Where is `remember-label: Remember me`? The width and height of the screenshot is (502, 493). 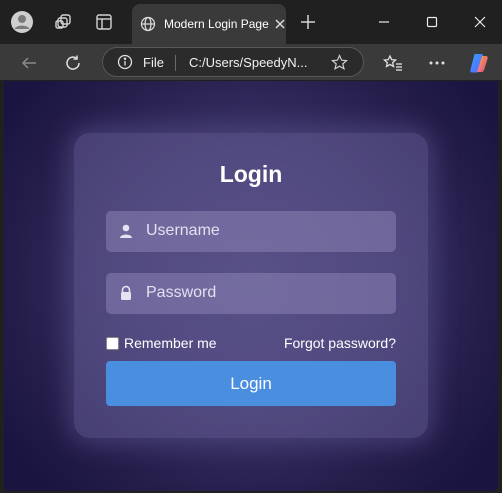
remember-label: Remember me is located at coordinates (170, 343).